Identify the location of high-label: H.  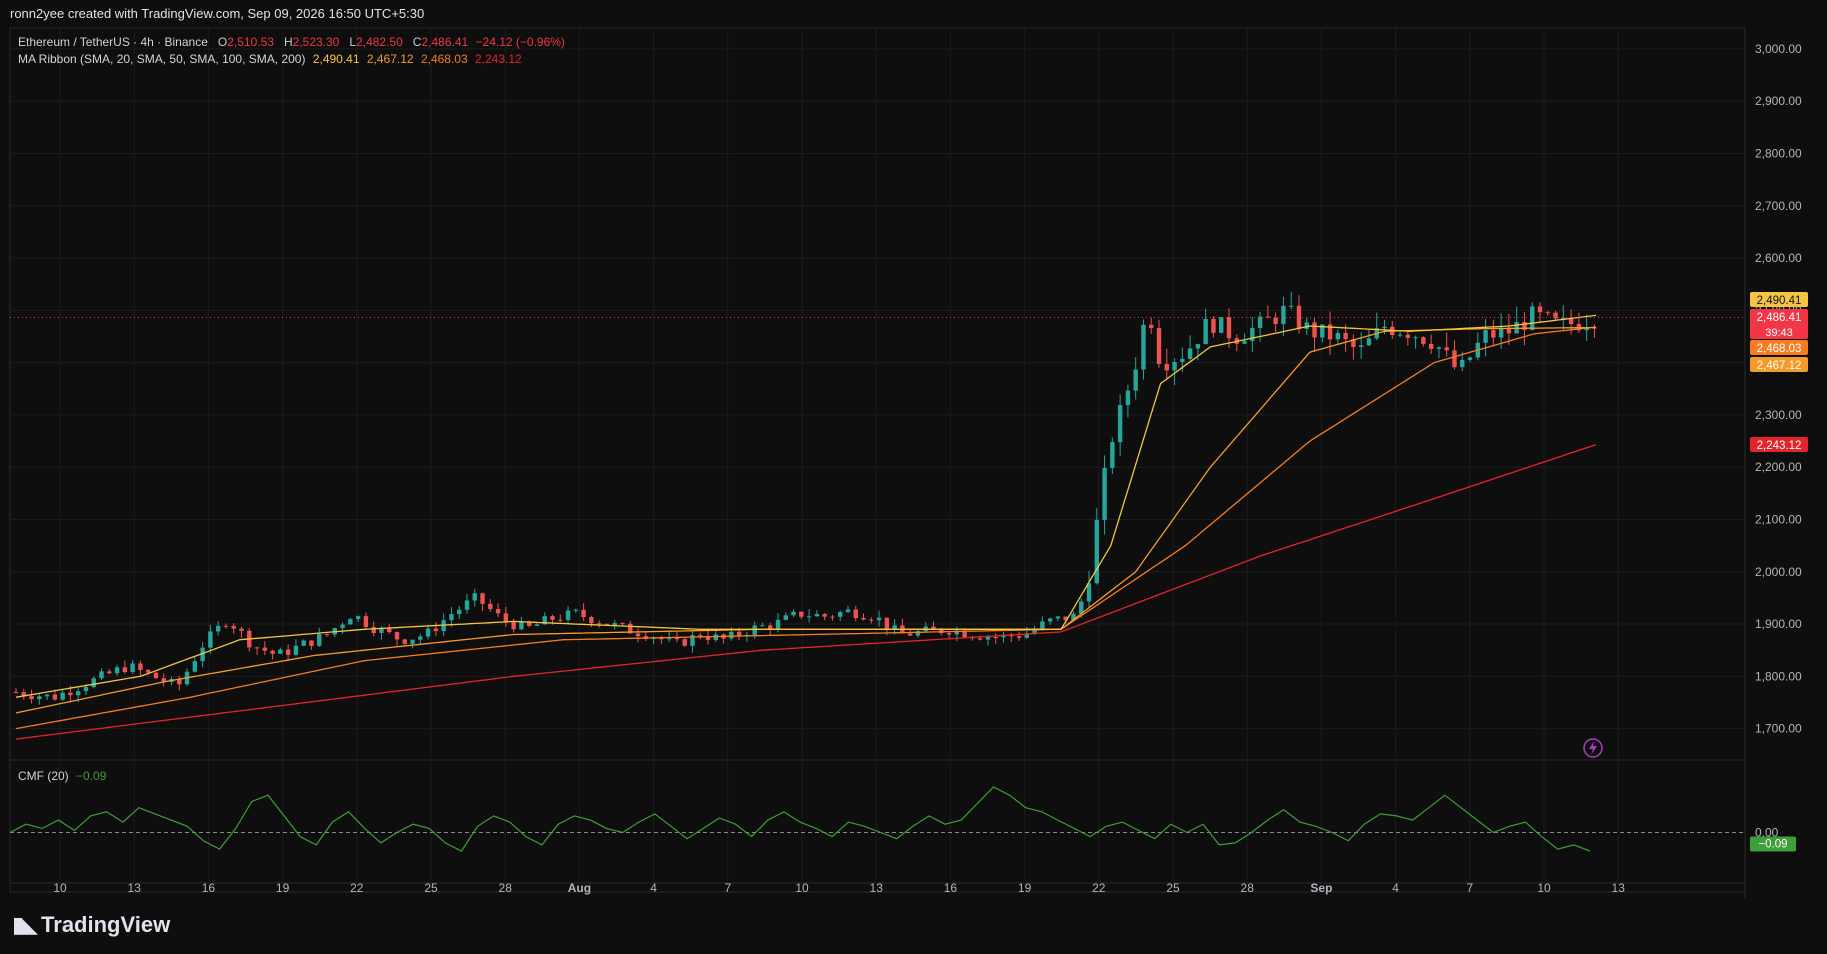
(288, 42).